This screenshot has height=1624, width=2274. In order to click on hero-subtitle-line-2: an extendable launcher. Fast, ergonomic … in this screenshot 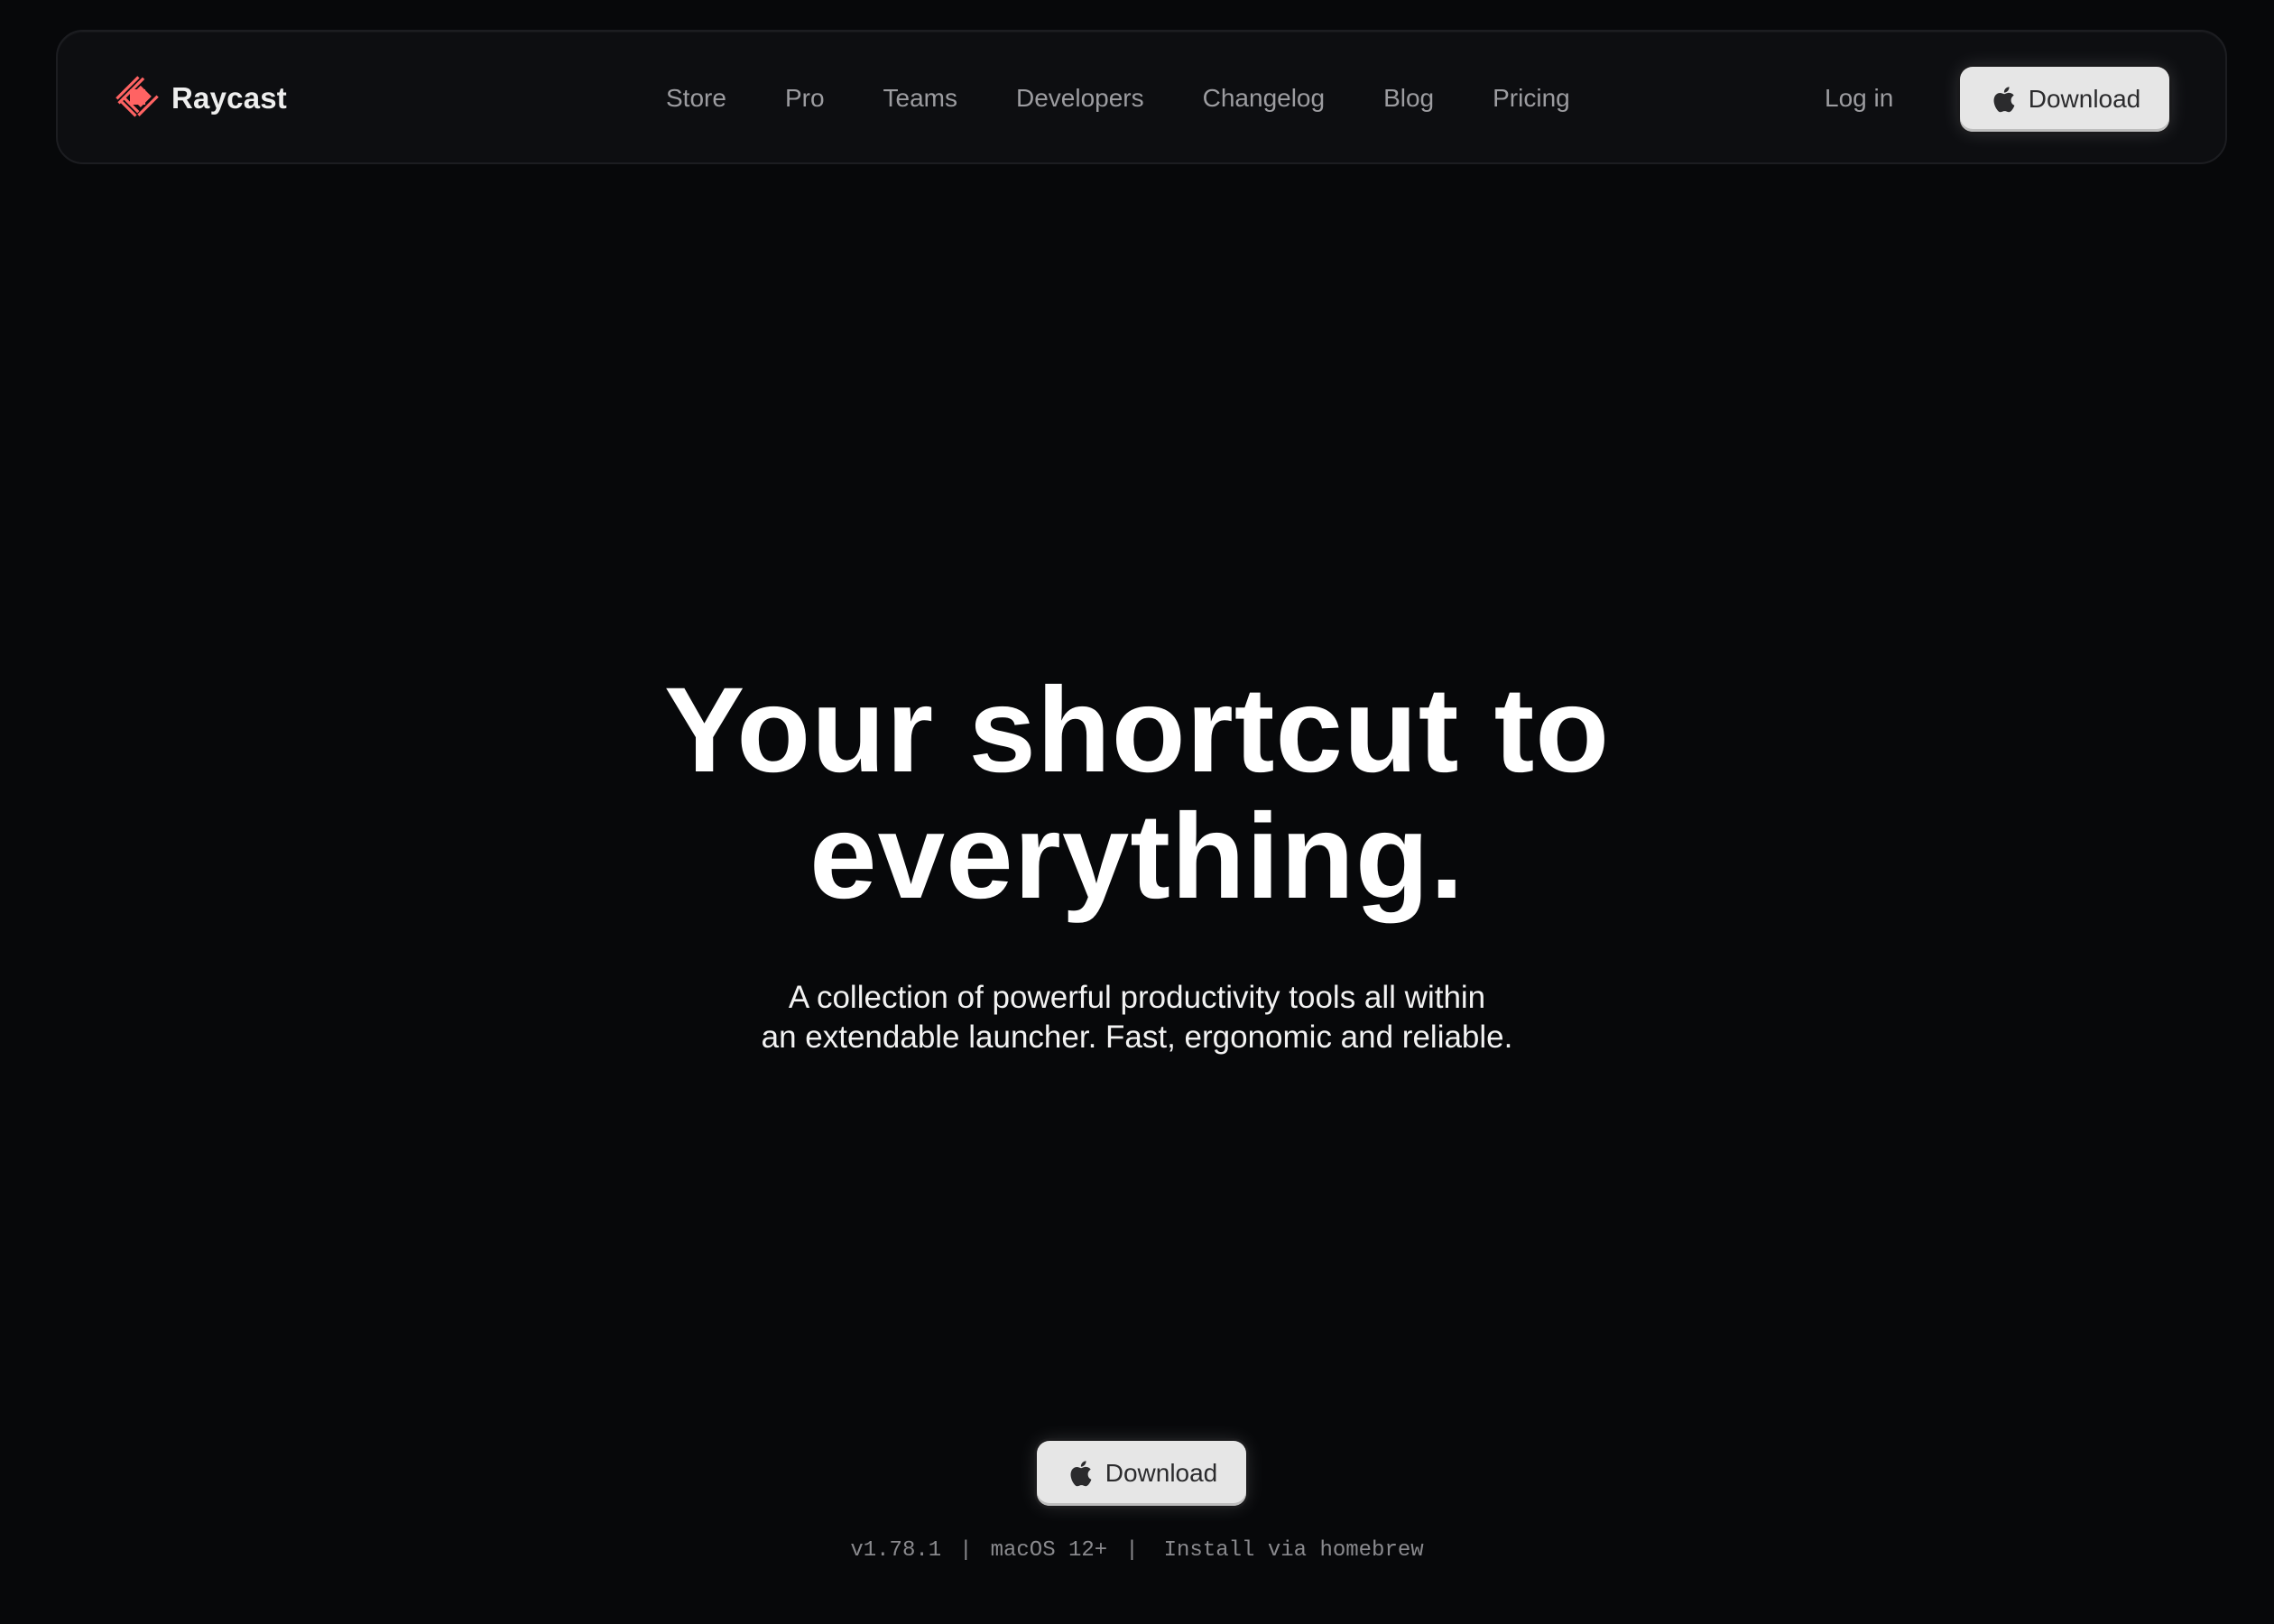, I will do `click(1137, 1037)`.